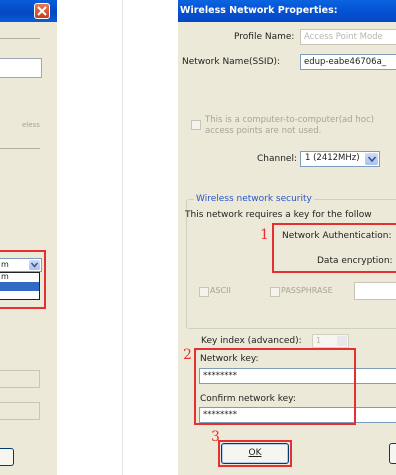 This screenshot has height=475, width=396. I want to click on left-ok-button, so click(7, 457).